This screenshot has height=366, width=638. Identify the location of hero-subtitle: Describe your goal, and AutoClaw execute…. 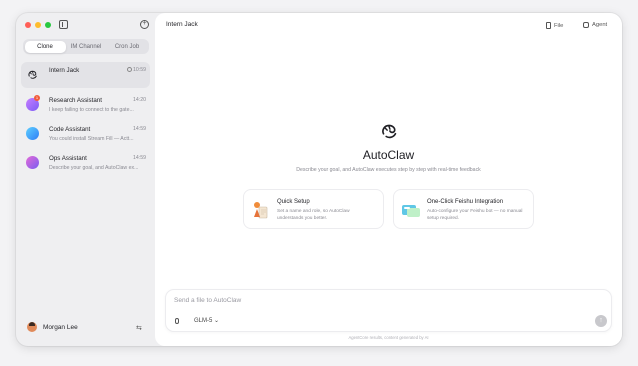
(388, 170).